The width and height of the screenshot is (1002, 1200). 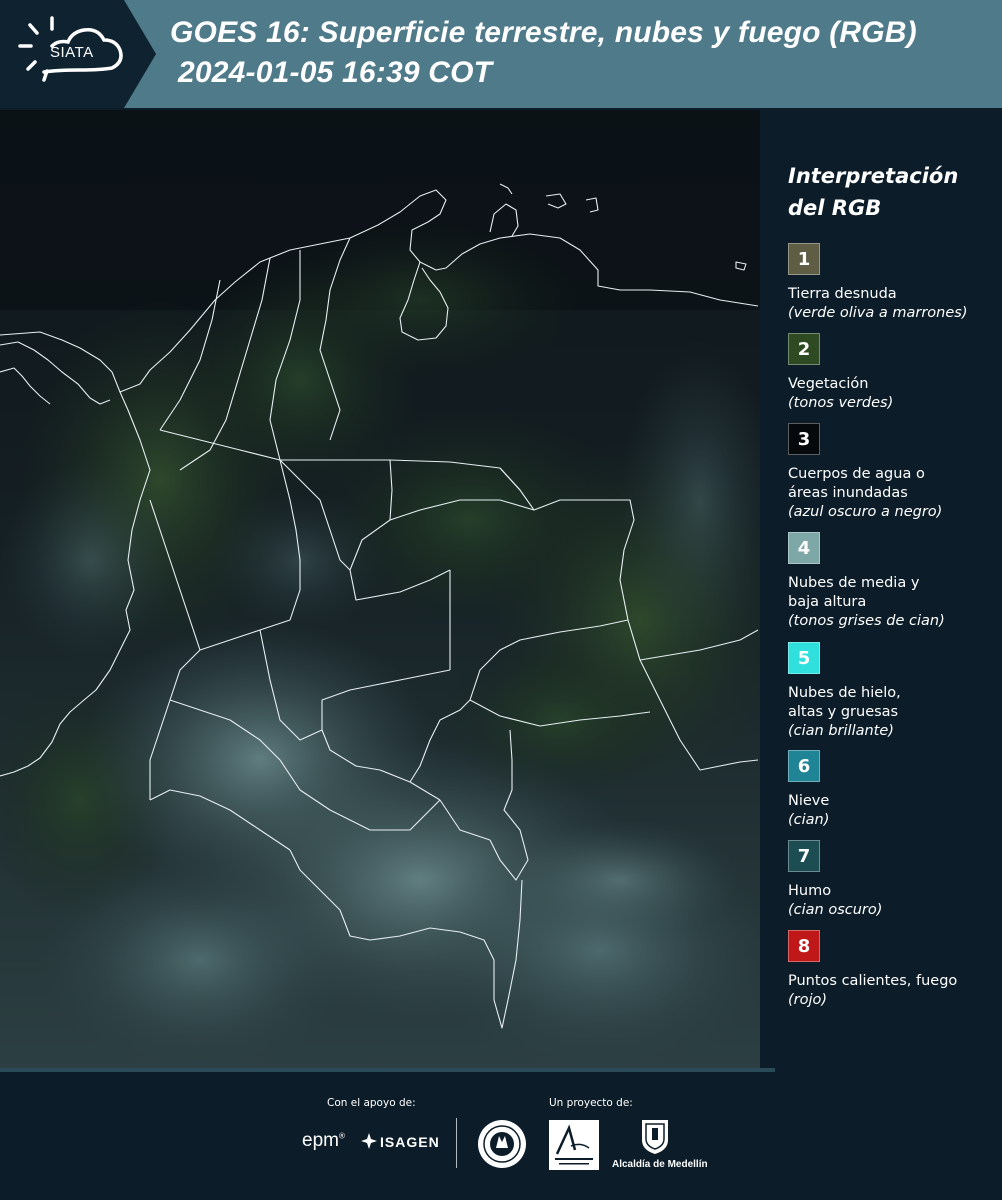 What do you see at coordinates (893, 970) in the screenshot?
I see `legend-item: 8 Puntos calientes, fuego (rojo)` at bounding box center [893, 970].